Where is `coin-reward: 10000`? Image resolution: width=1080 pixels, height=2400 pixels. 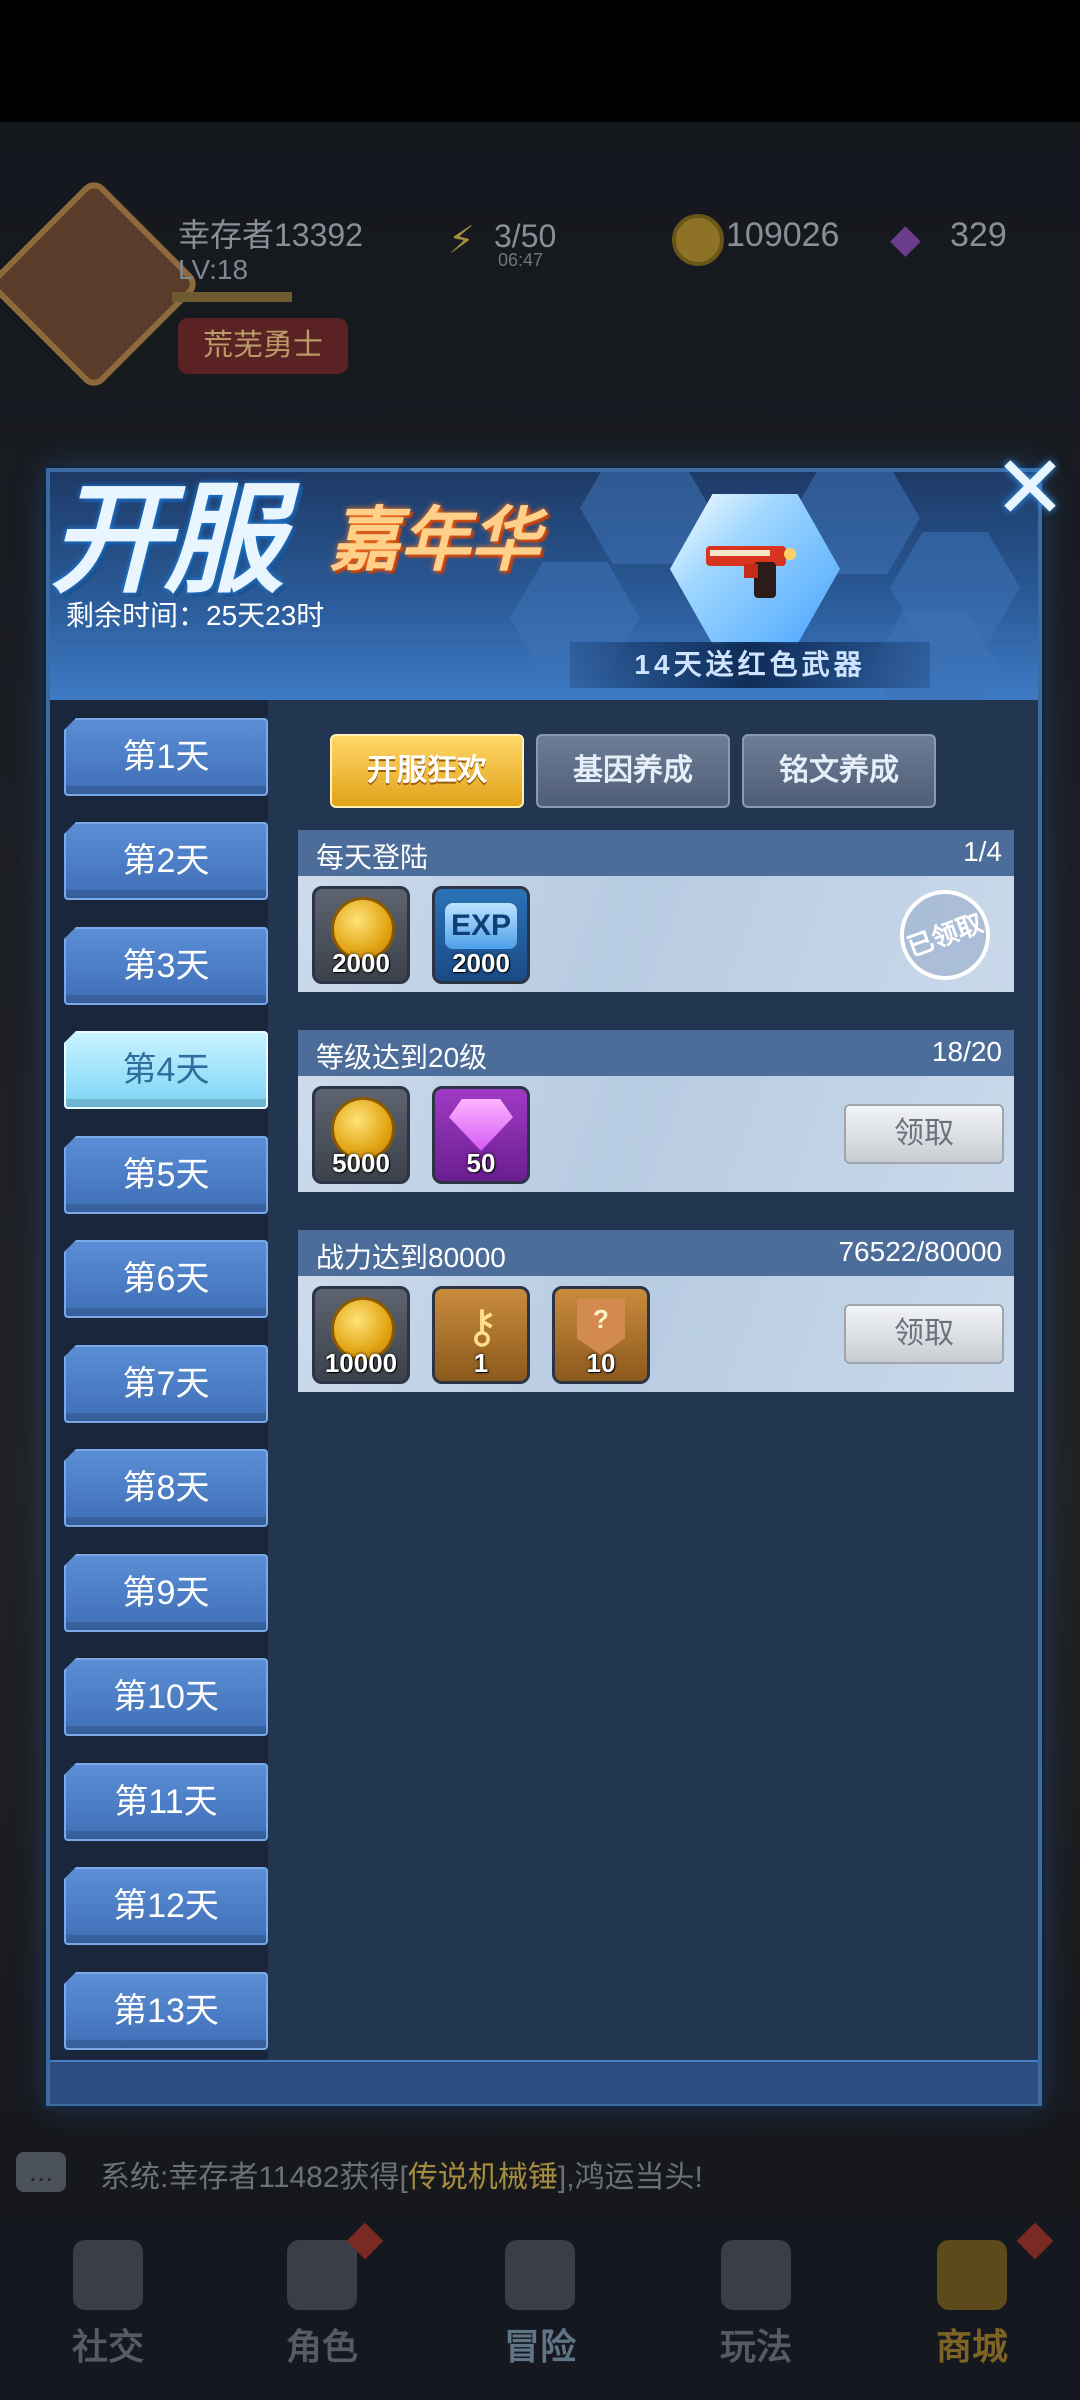
coin-reward: 10000 is located at coordinates (361, 1335).